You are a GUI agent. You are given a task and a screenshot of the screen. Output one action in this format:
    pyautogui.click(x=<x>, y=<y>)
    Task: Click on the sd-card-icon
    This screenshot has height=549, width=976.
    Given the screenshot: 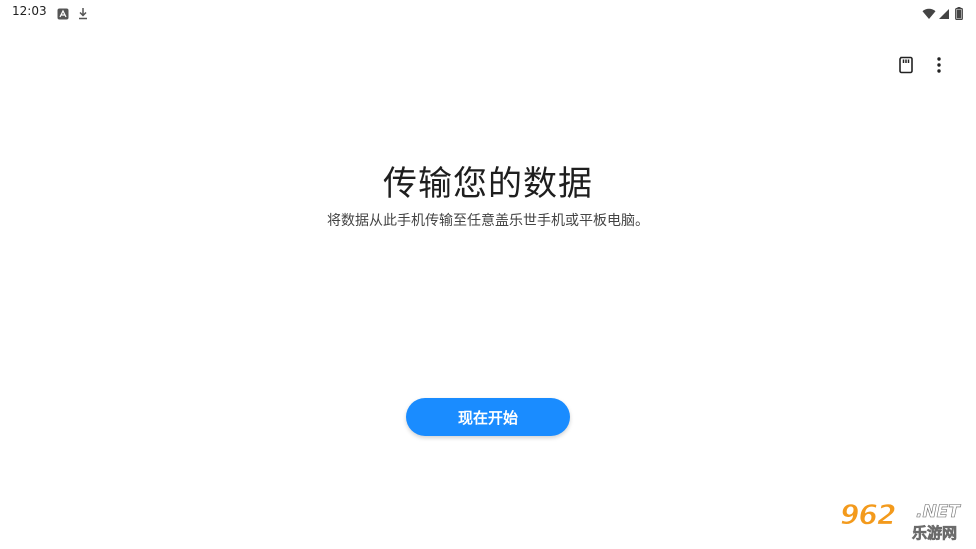 What is the action you would take?
    pyautogui.click(x=906, y=67)
    